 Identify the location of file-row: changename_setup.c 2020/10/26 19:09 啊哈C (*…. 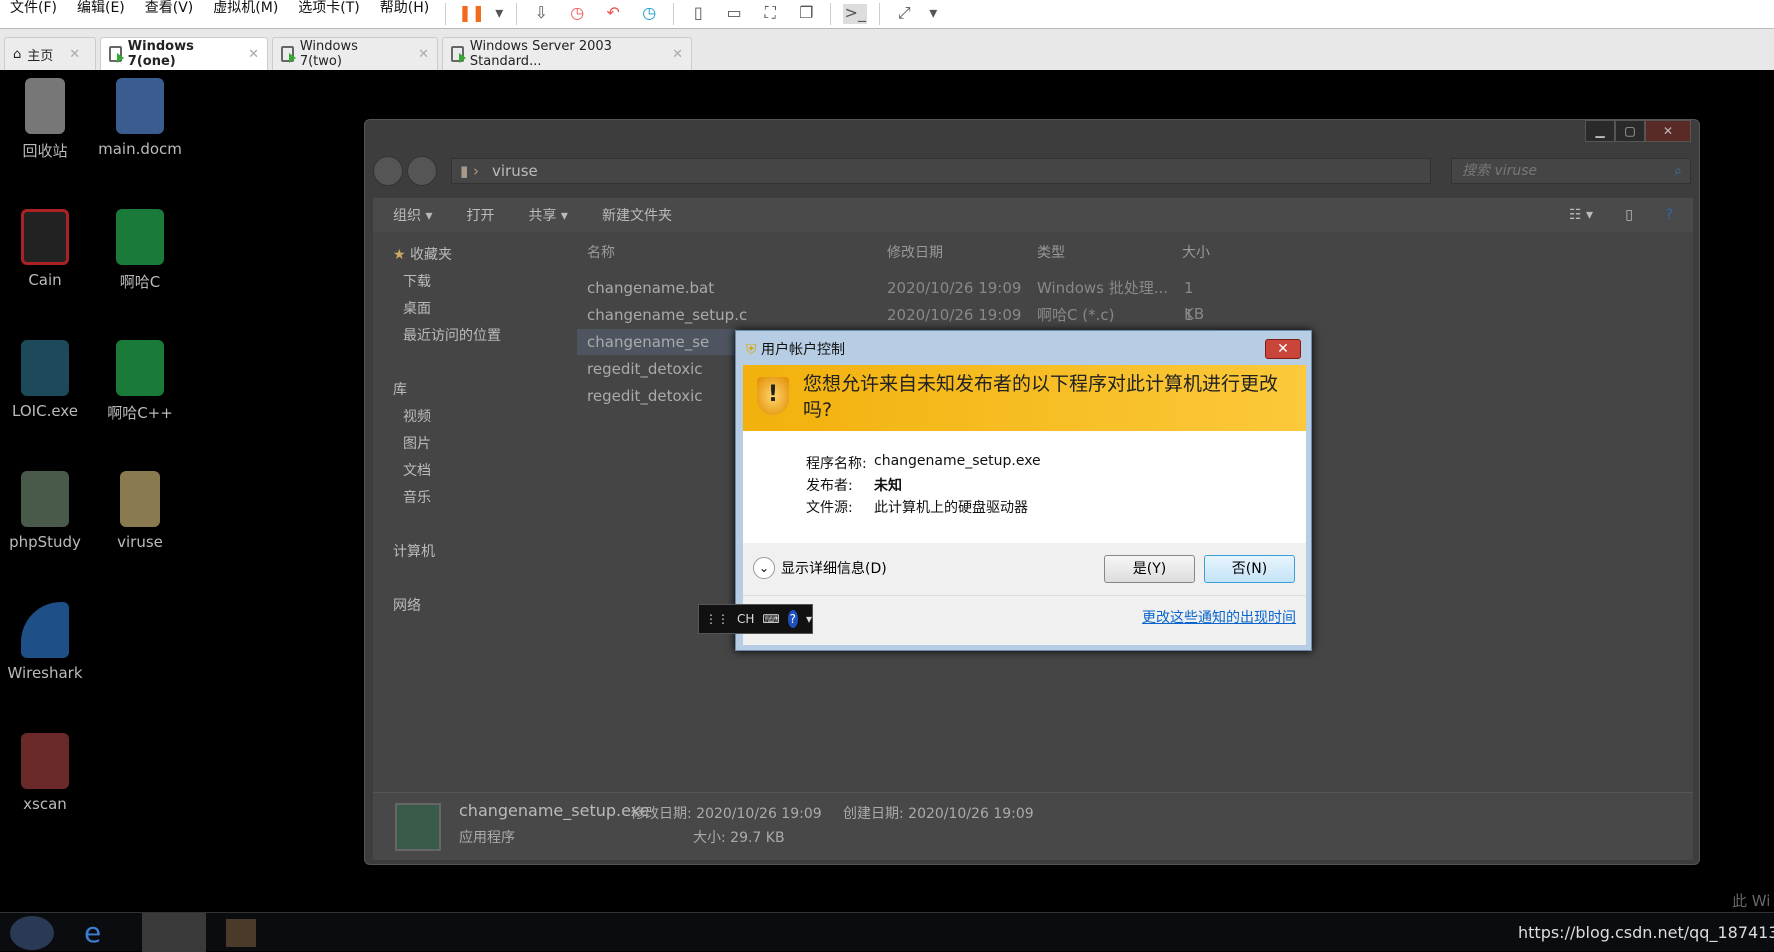
(897, 326).